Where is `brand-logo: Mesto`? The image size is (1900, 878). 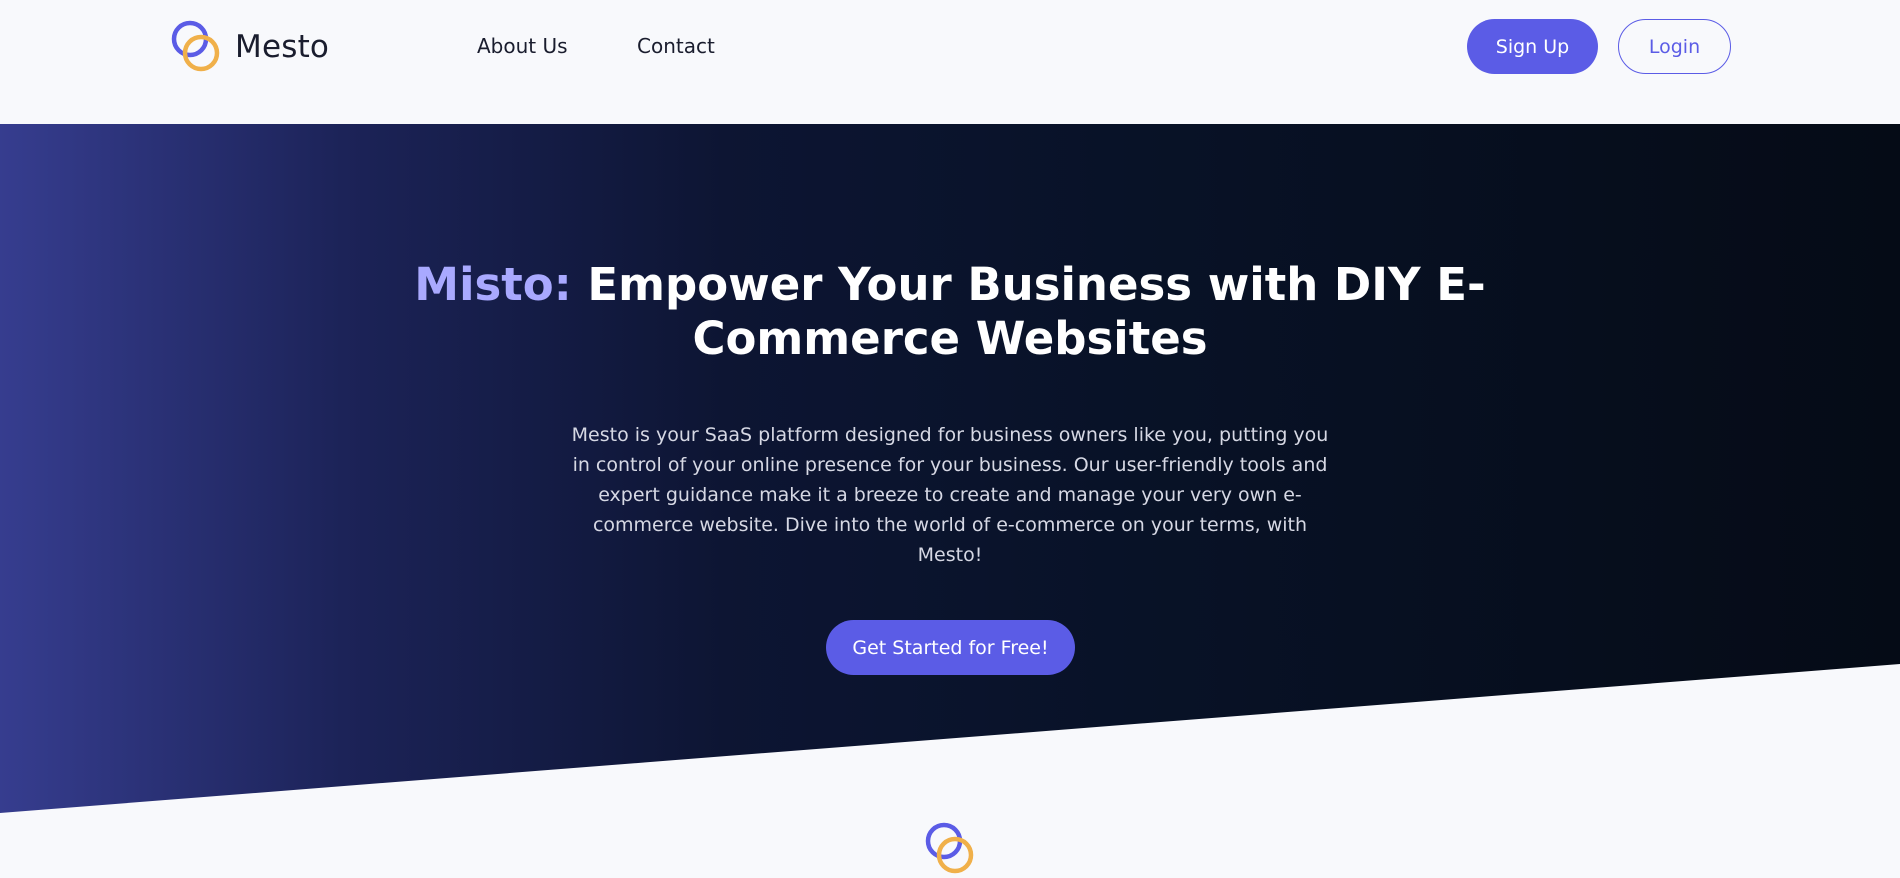 brand-logo: Mesto is located at coordinates (249, 47).